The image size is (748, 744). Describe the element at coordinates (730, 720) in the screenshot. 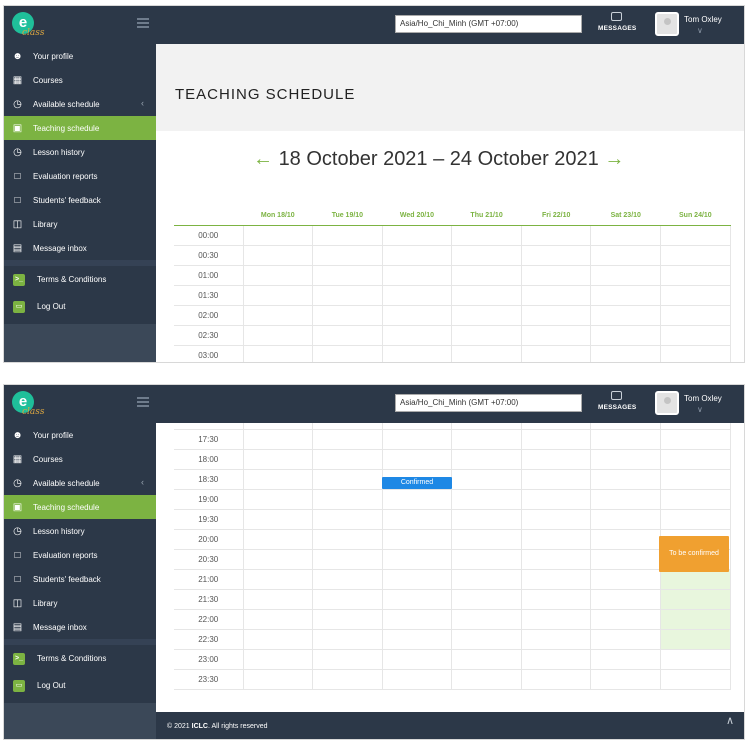

I see `scroll-to-top-icon: ∧` at that location.